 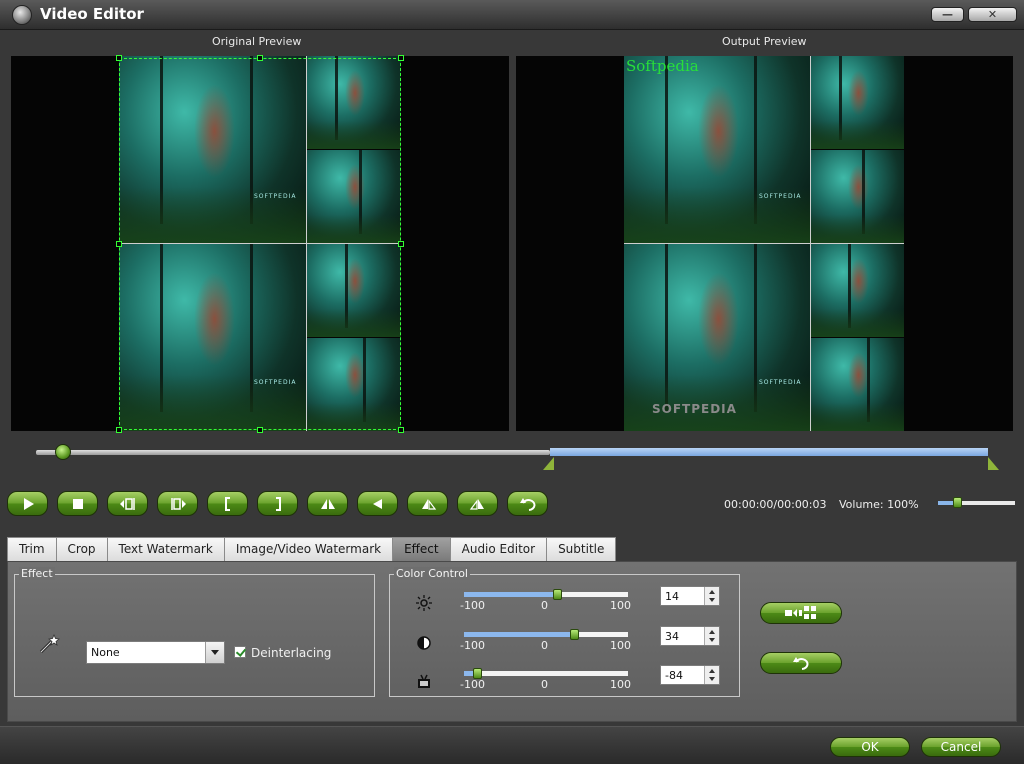 What do you see at coordinates (544, 605) in the screenshot?
I see `brightness-mid-label: 0` at bounding box center [544, 605].